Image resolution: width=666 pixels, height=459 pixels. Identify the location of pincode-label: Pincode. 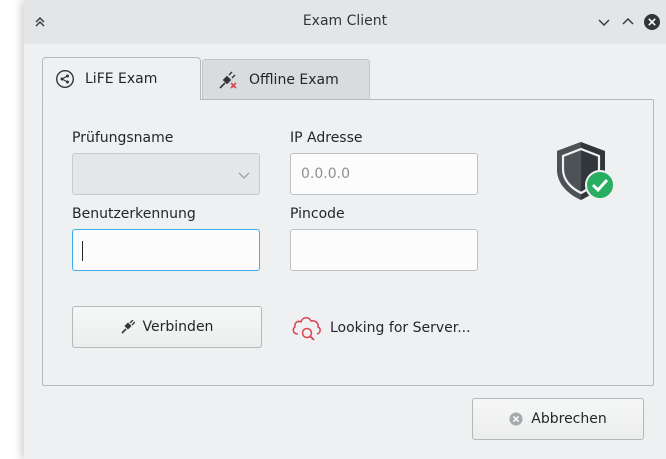
(317, 214).